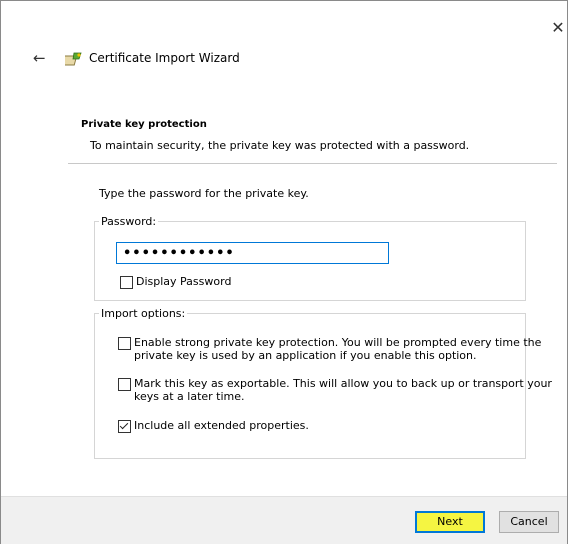 The width and height of the screenshot is (568, 544). Describe the element at coordinates (143, 313) in the screenshot. I see `import-options-legend: Import options:` at that location.